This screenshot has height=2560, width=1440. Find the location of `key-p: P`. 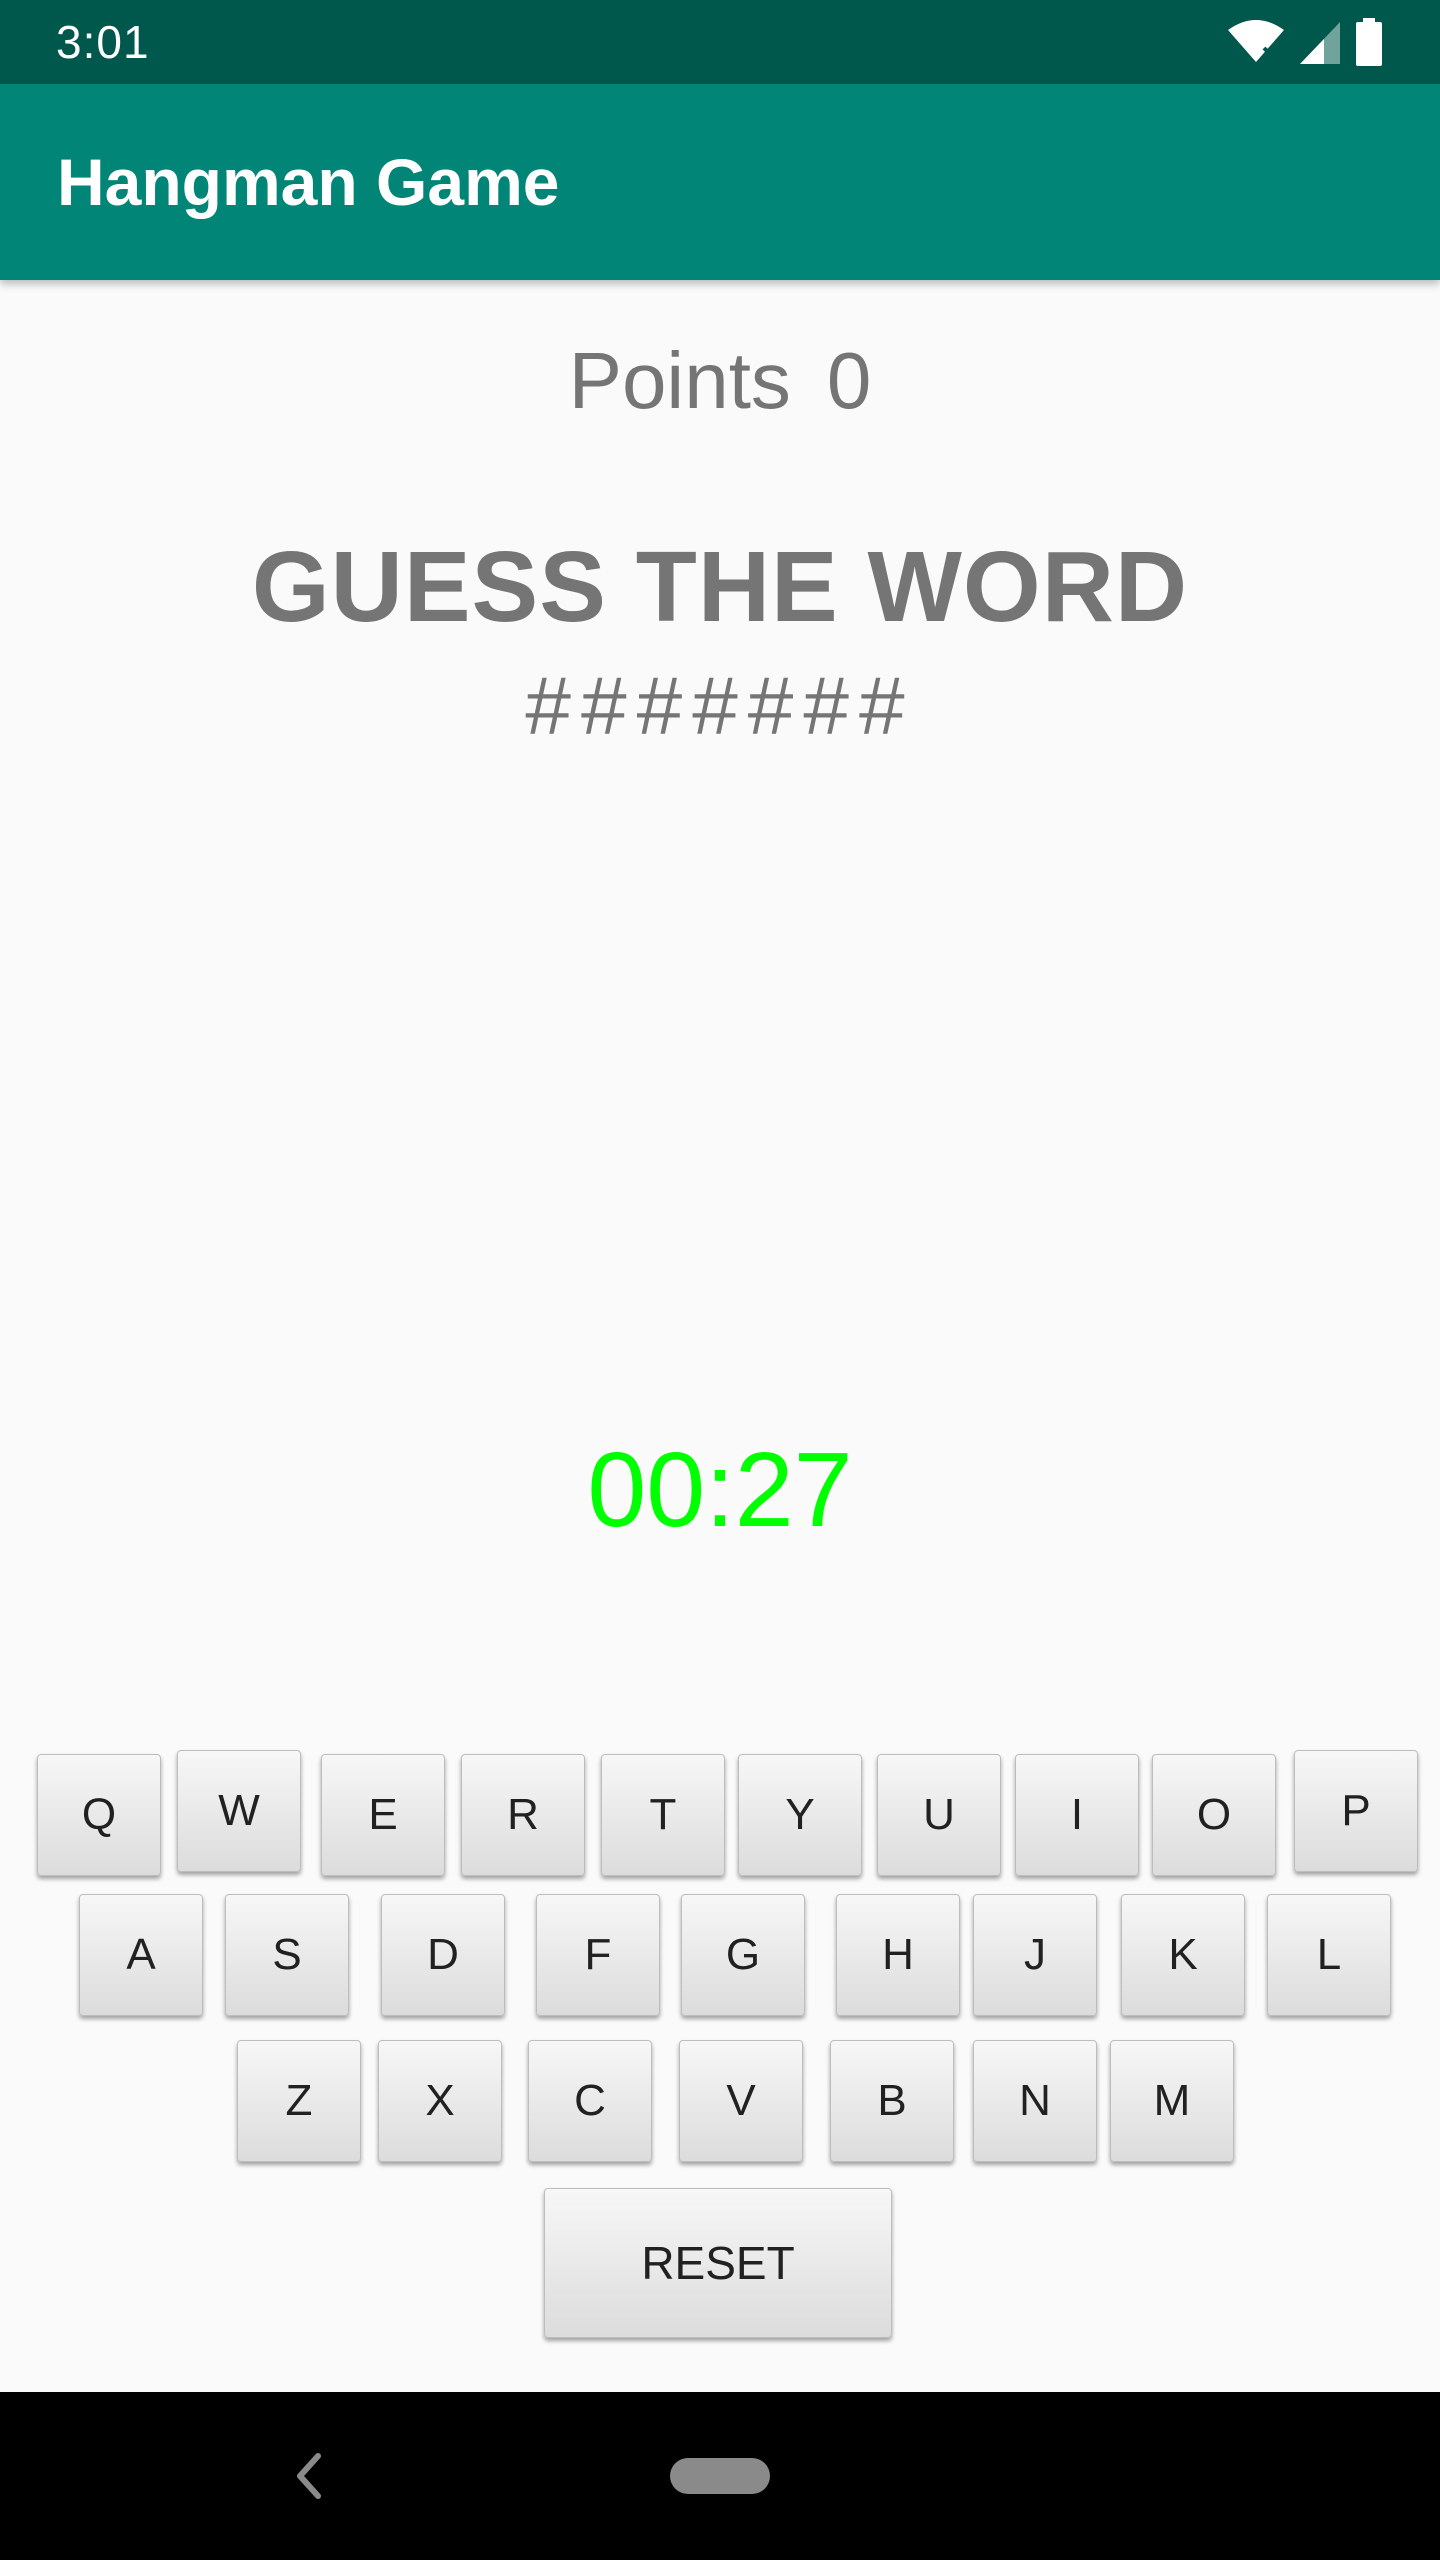

key-p: P is located at coordinates (1356, 1811).